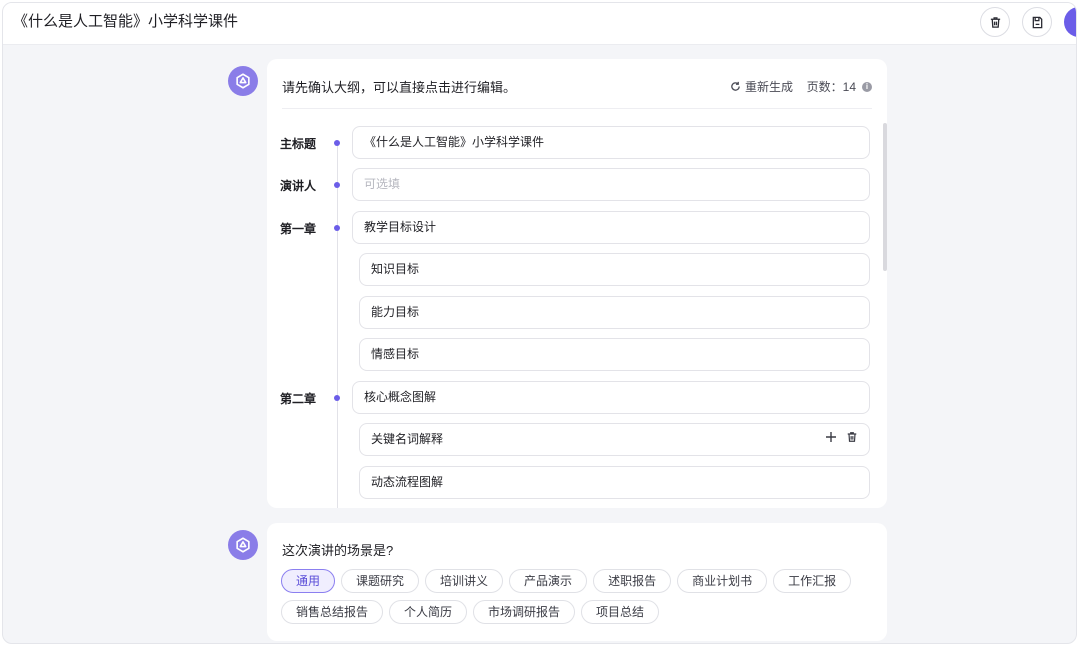  I want to click on save-icon, so click(1037, 22).